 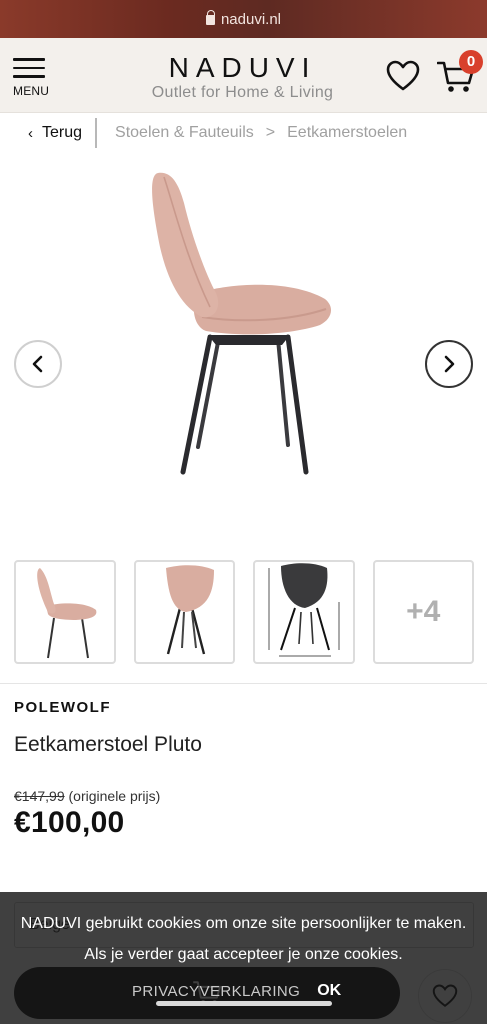 I want to click on cookie-ok-button: OK, so click(x=329, y=991).